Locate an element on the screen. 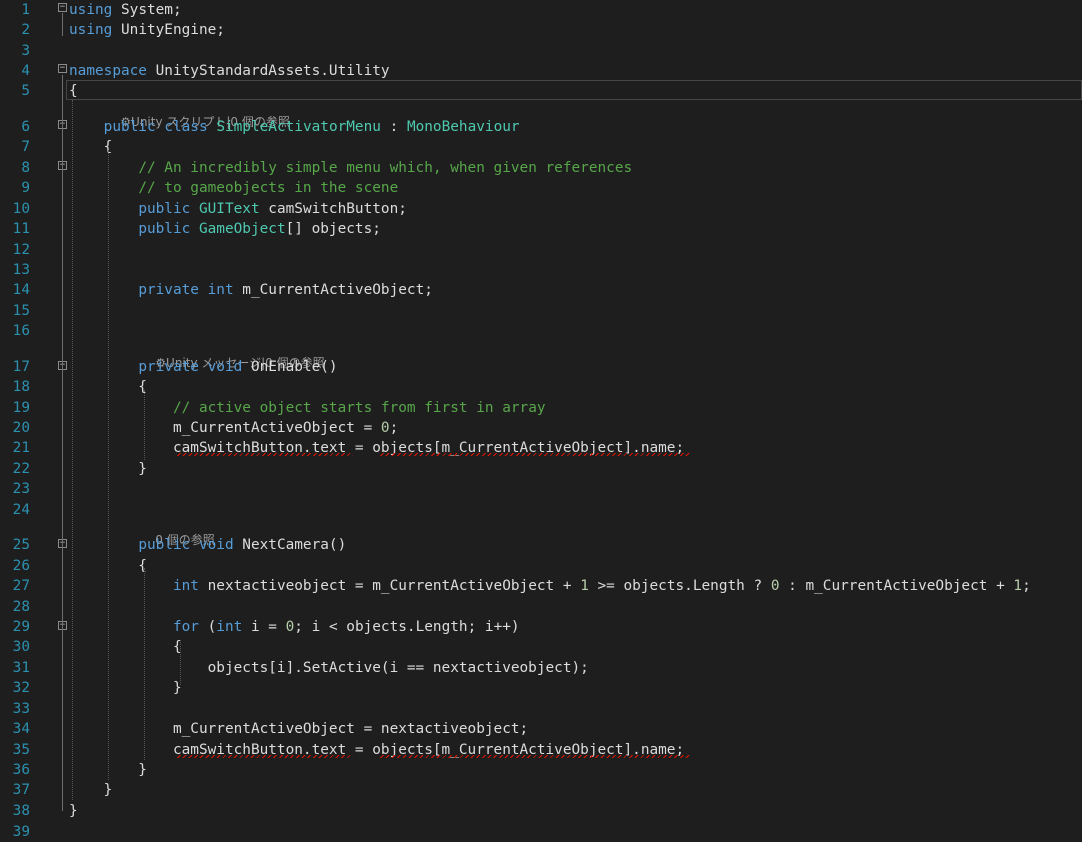 This screenshot has width=1082, height=842. code-line: 15 is located at coordinates (541, 311).